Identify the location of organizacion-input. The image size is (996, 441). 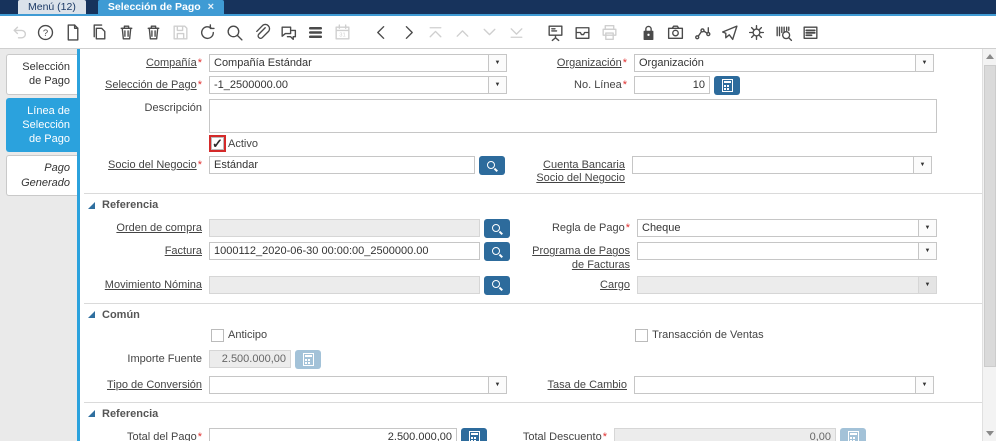
(775, 63).